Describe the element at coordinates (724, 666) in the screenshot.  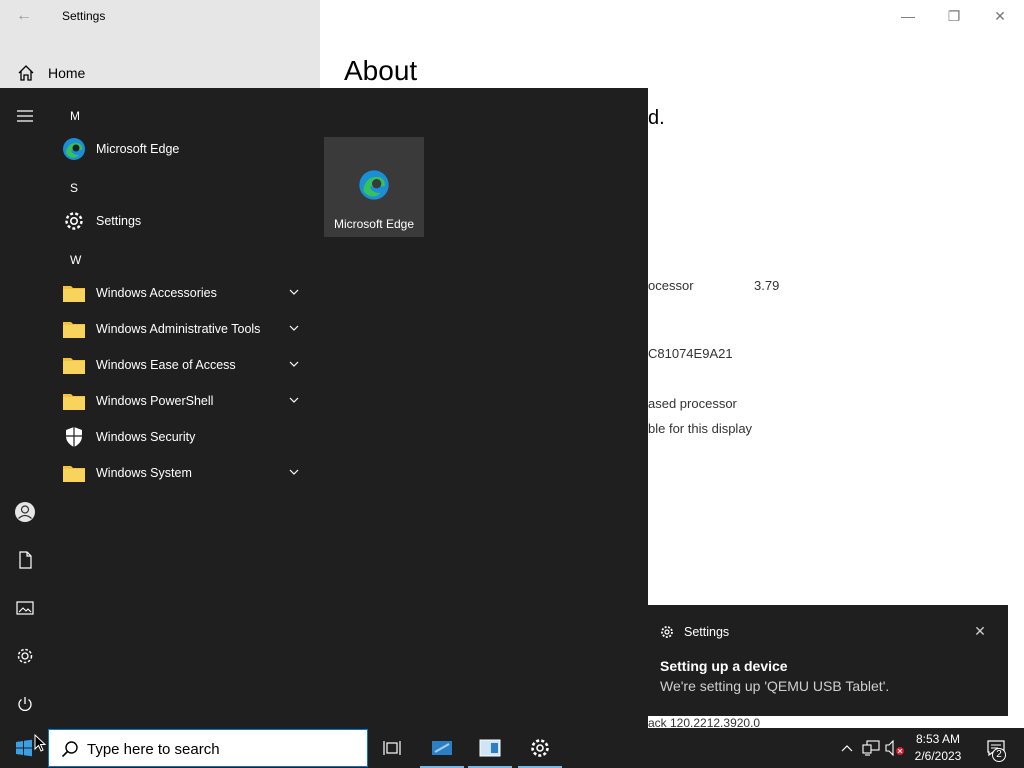
I see `toast-title: Setting up a device` at that location.